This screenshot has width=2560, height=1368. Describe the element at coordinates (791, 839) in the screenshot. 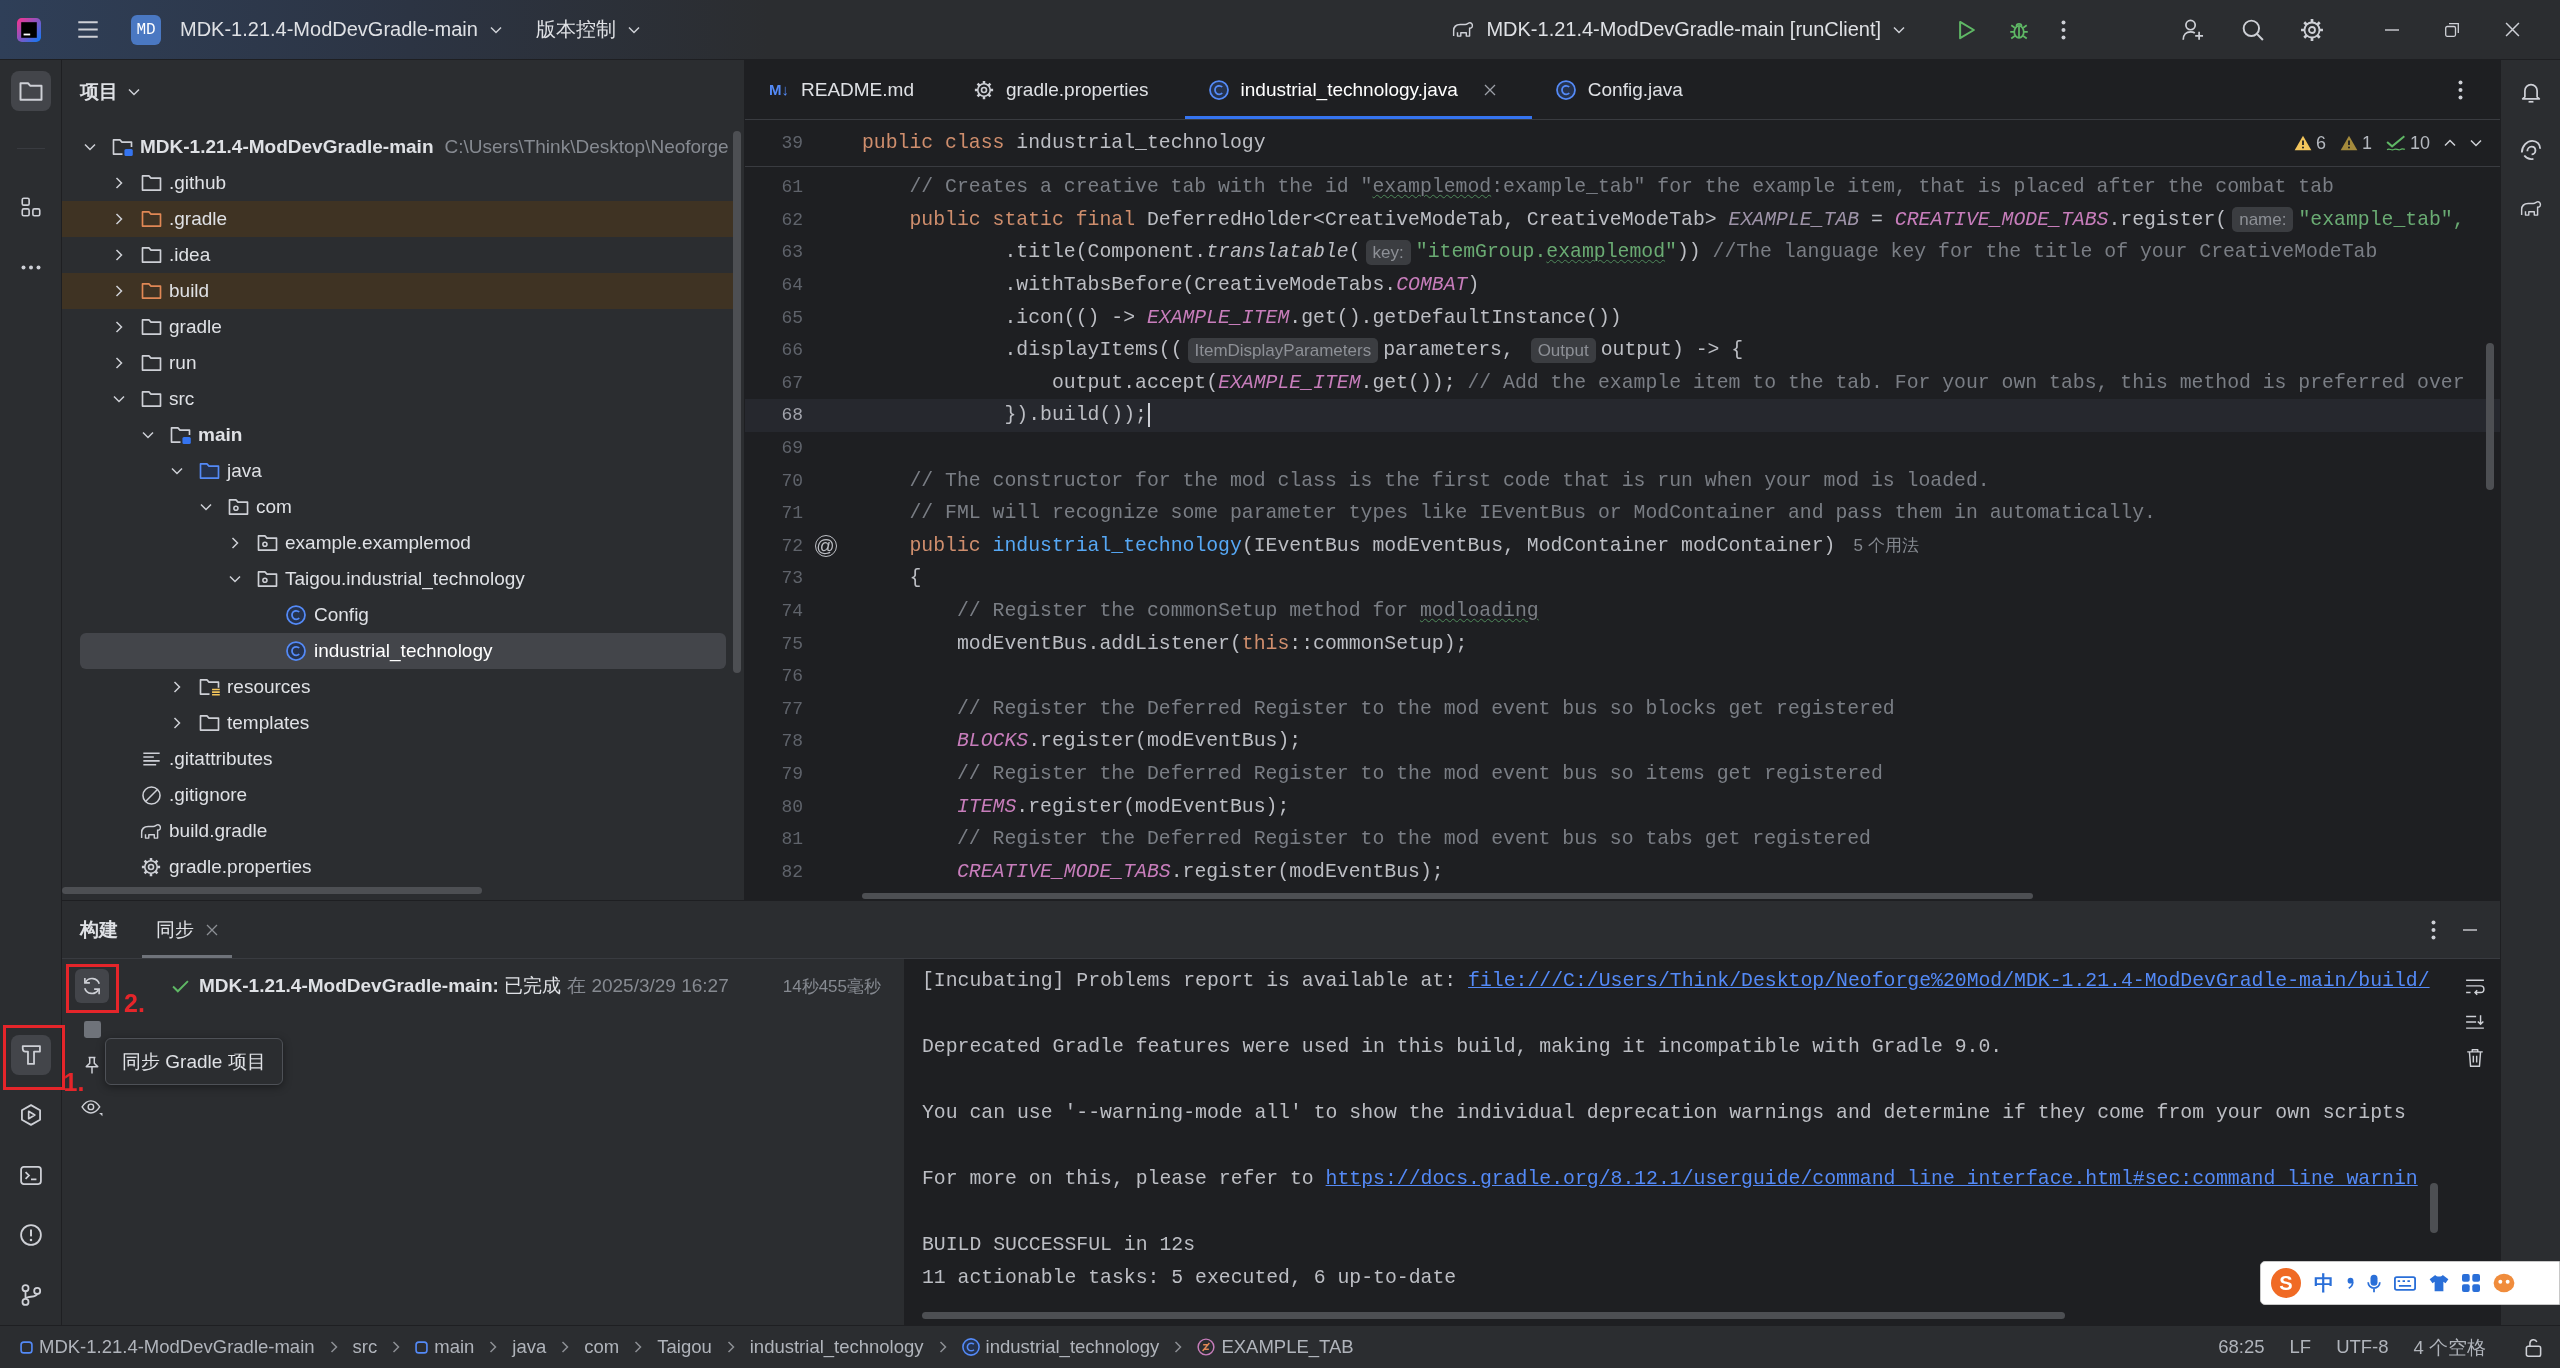

I see `line-number: 81` at that location.